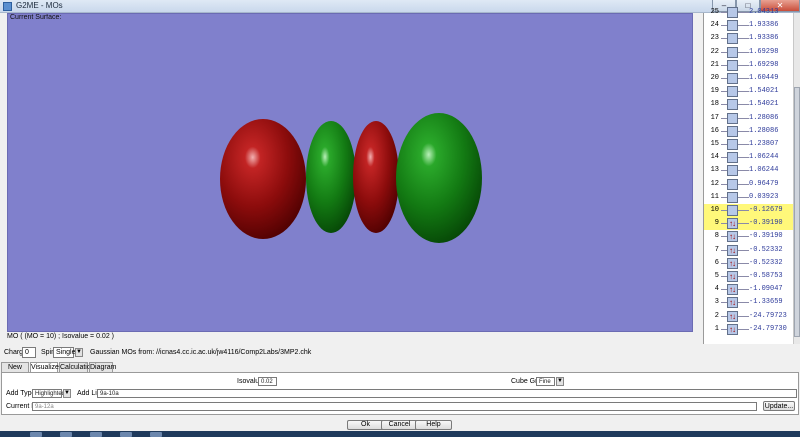  What do you see at coordinates (749, 157) in the screenshot?
I see `mo-row: 14 1.06244` at bounding box center [749, 157].